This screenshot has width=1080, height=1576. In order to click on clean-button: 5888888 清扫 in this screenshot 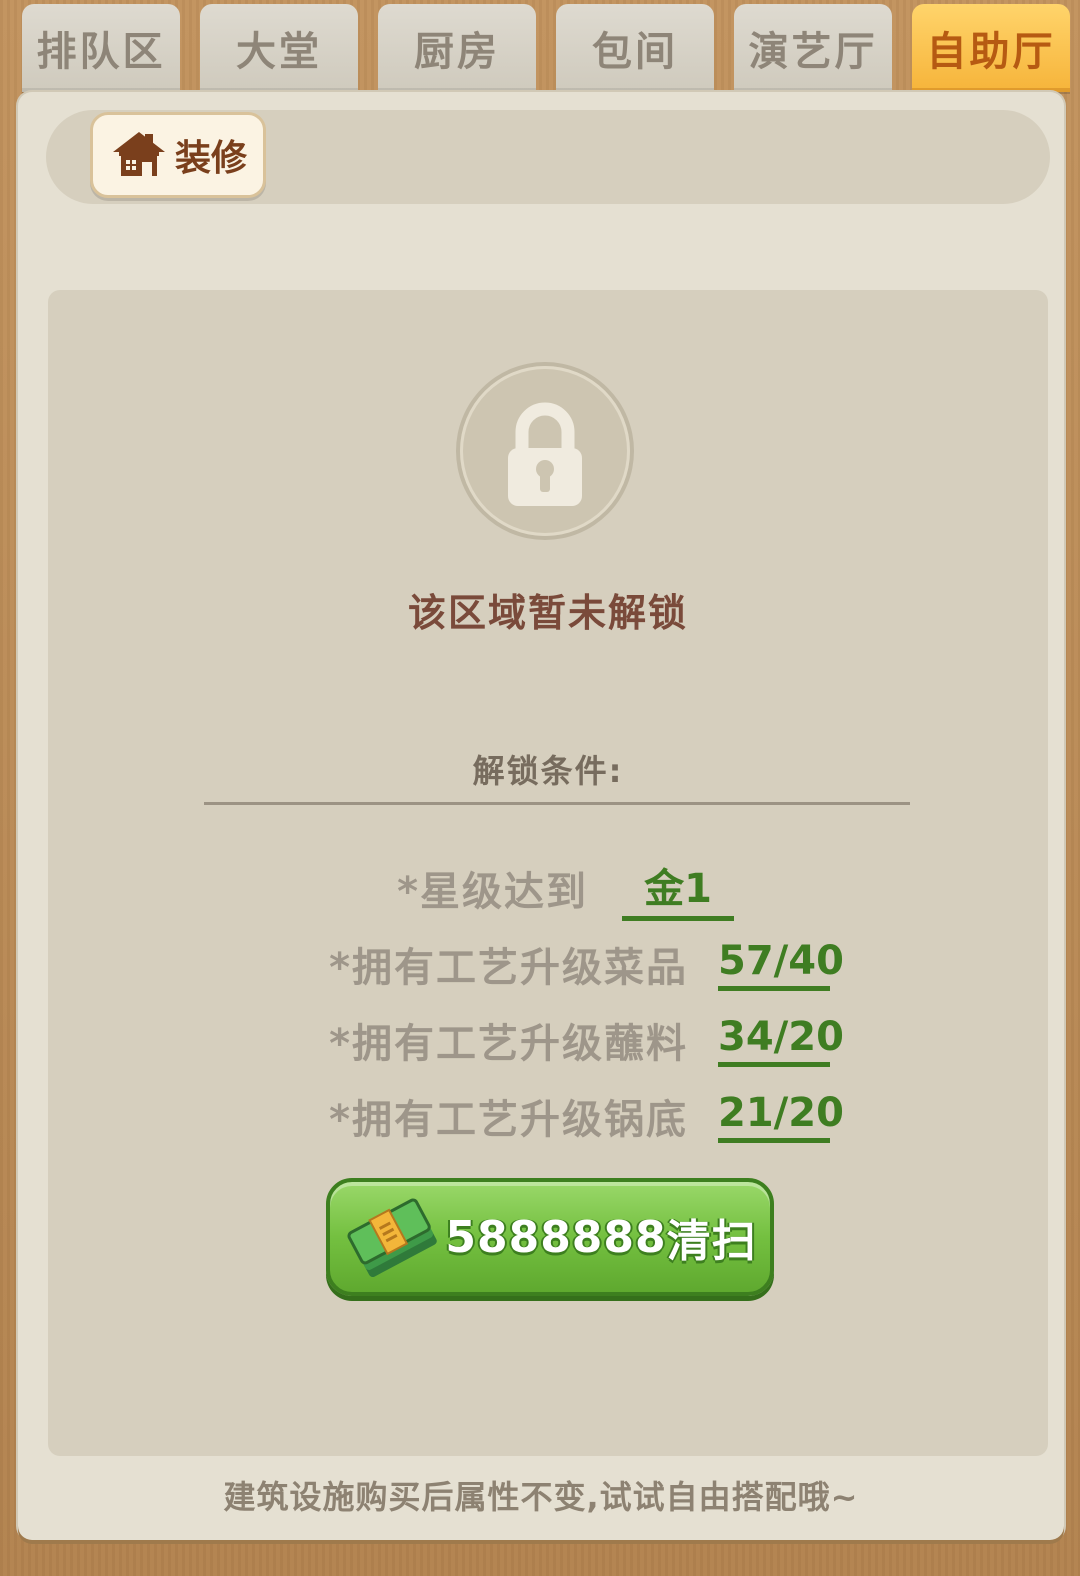, I will do `click(550, 1237)`.